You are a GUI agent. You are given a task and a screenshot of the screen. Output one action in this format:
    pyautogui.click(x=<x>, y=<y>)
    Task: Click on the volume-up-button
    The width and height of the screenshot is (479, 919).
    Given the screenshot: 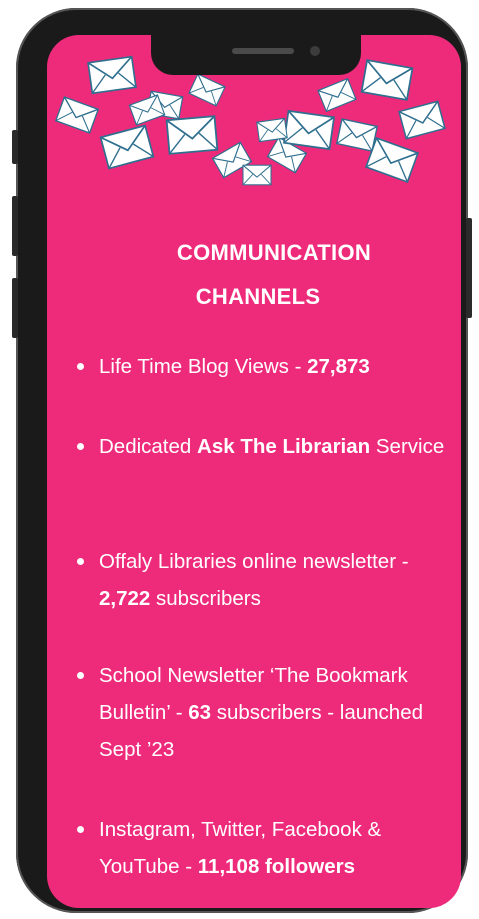 What is the action you would take?
    pyautogui.click(x=15, y=226)
    